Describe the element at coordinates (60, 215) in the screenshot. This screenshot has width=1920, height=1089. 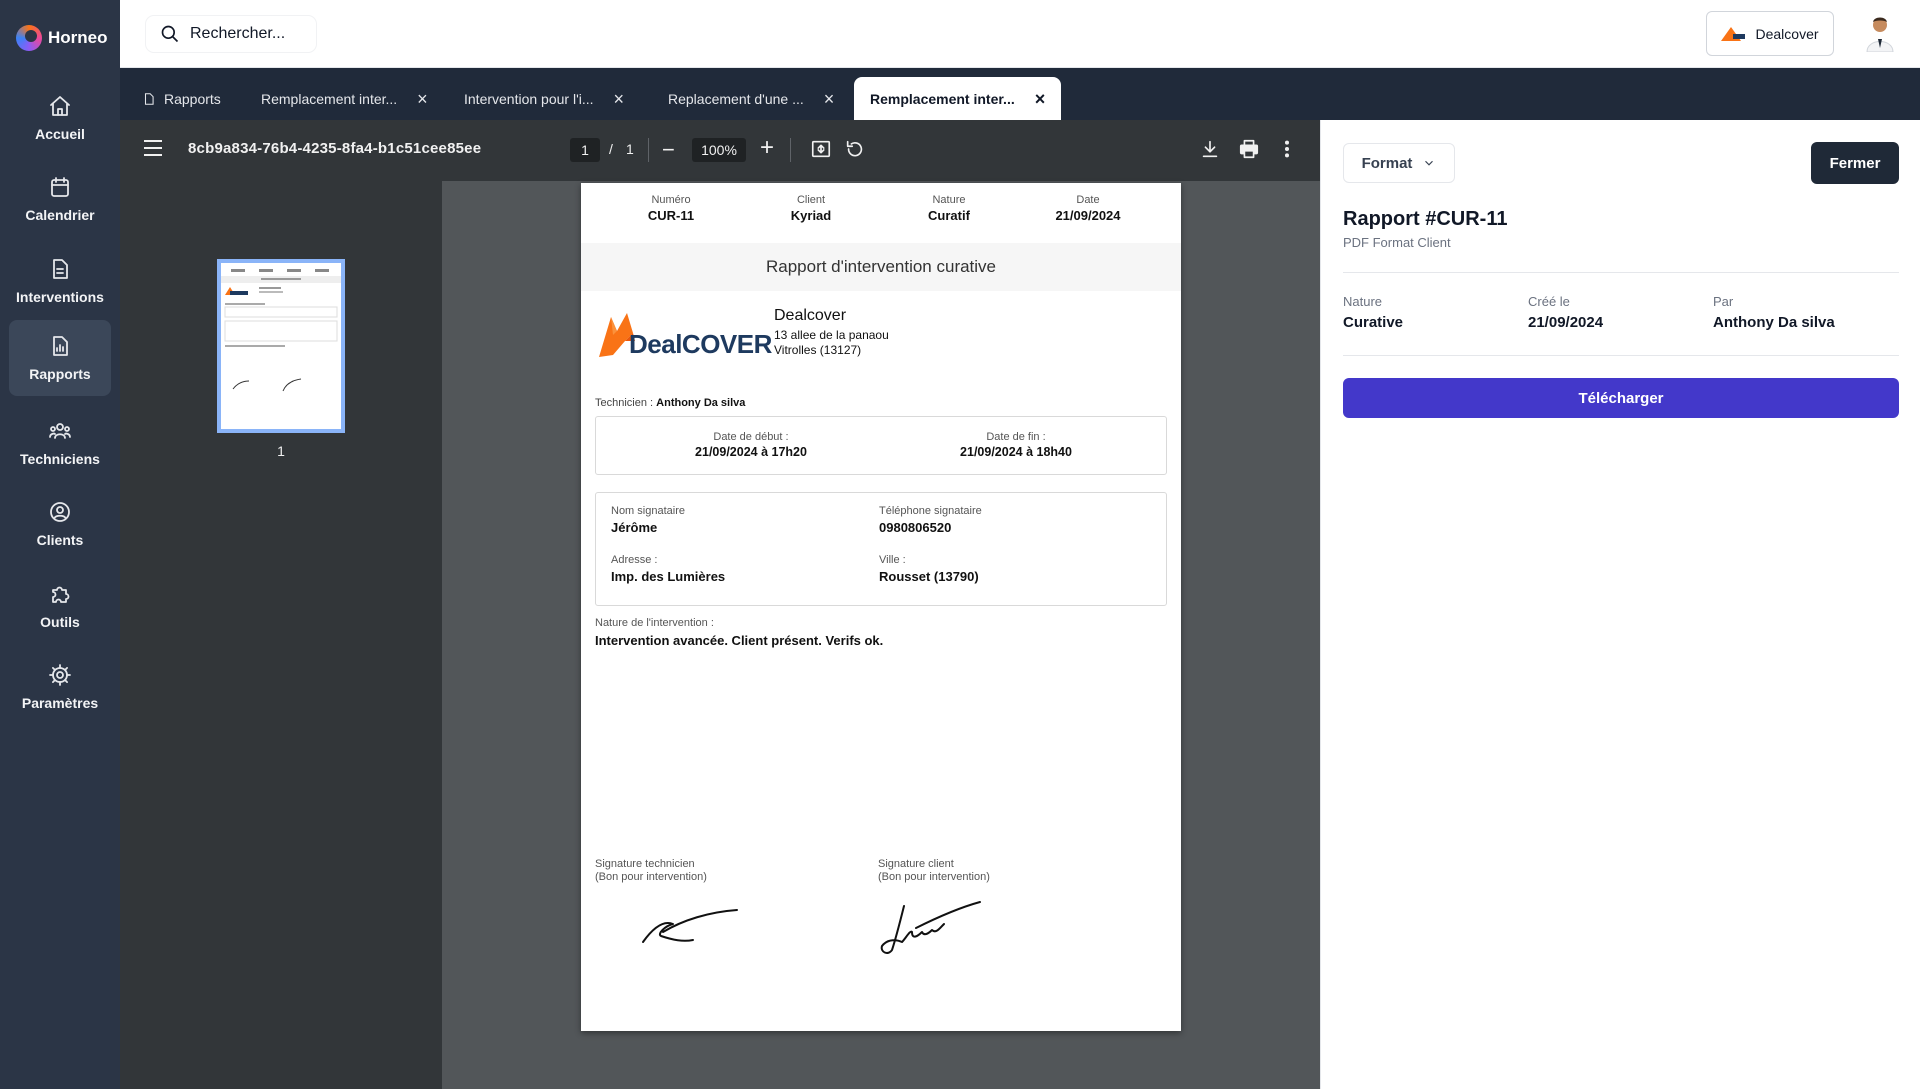
I see `sidebar-item-label: Calendrier` at that location.